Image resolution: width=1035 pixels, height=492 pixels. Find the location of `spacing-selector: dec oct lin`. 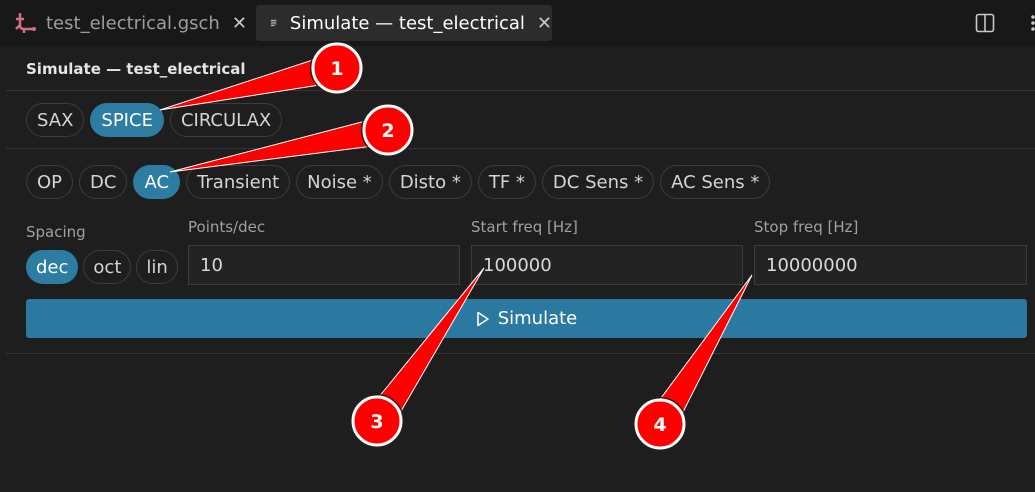

spacing-selector: dec oct lin is located at coordinates (105, 267).